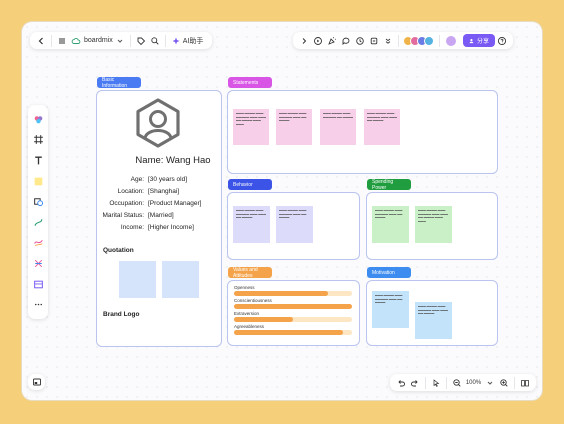  Describe the element at coordinates (41, 41) in the screenshot. I see `back-icon` at that location.